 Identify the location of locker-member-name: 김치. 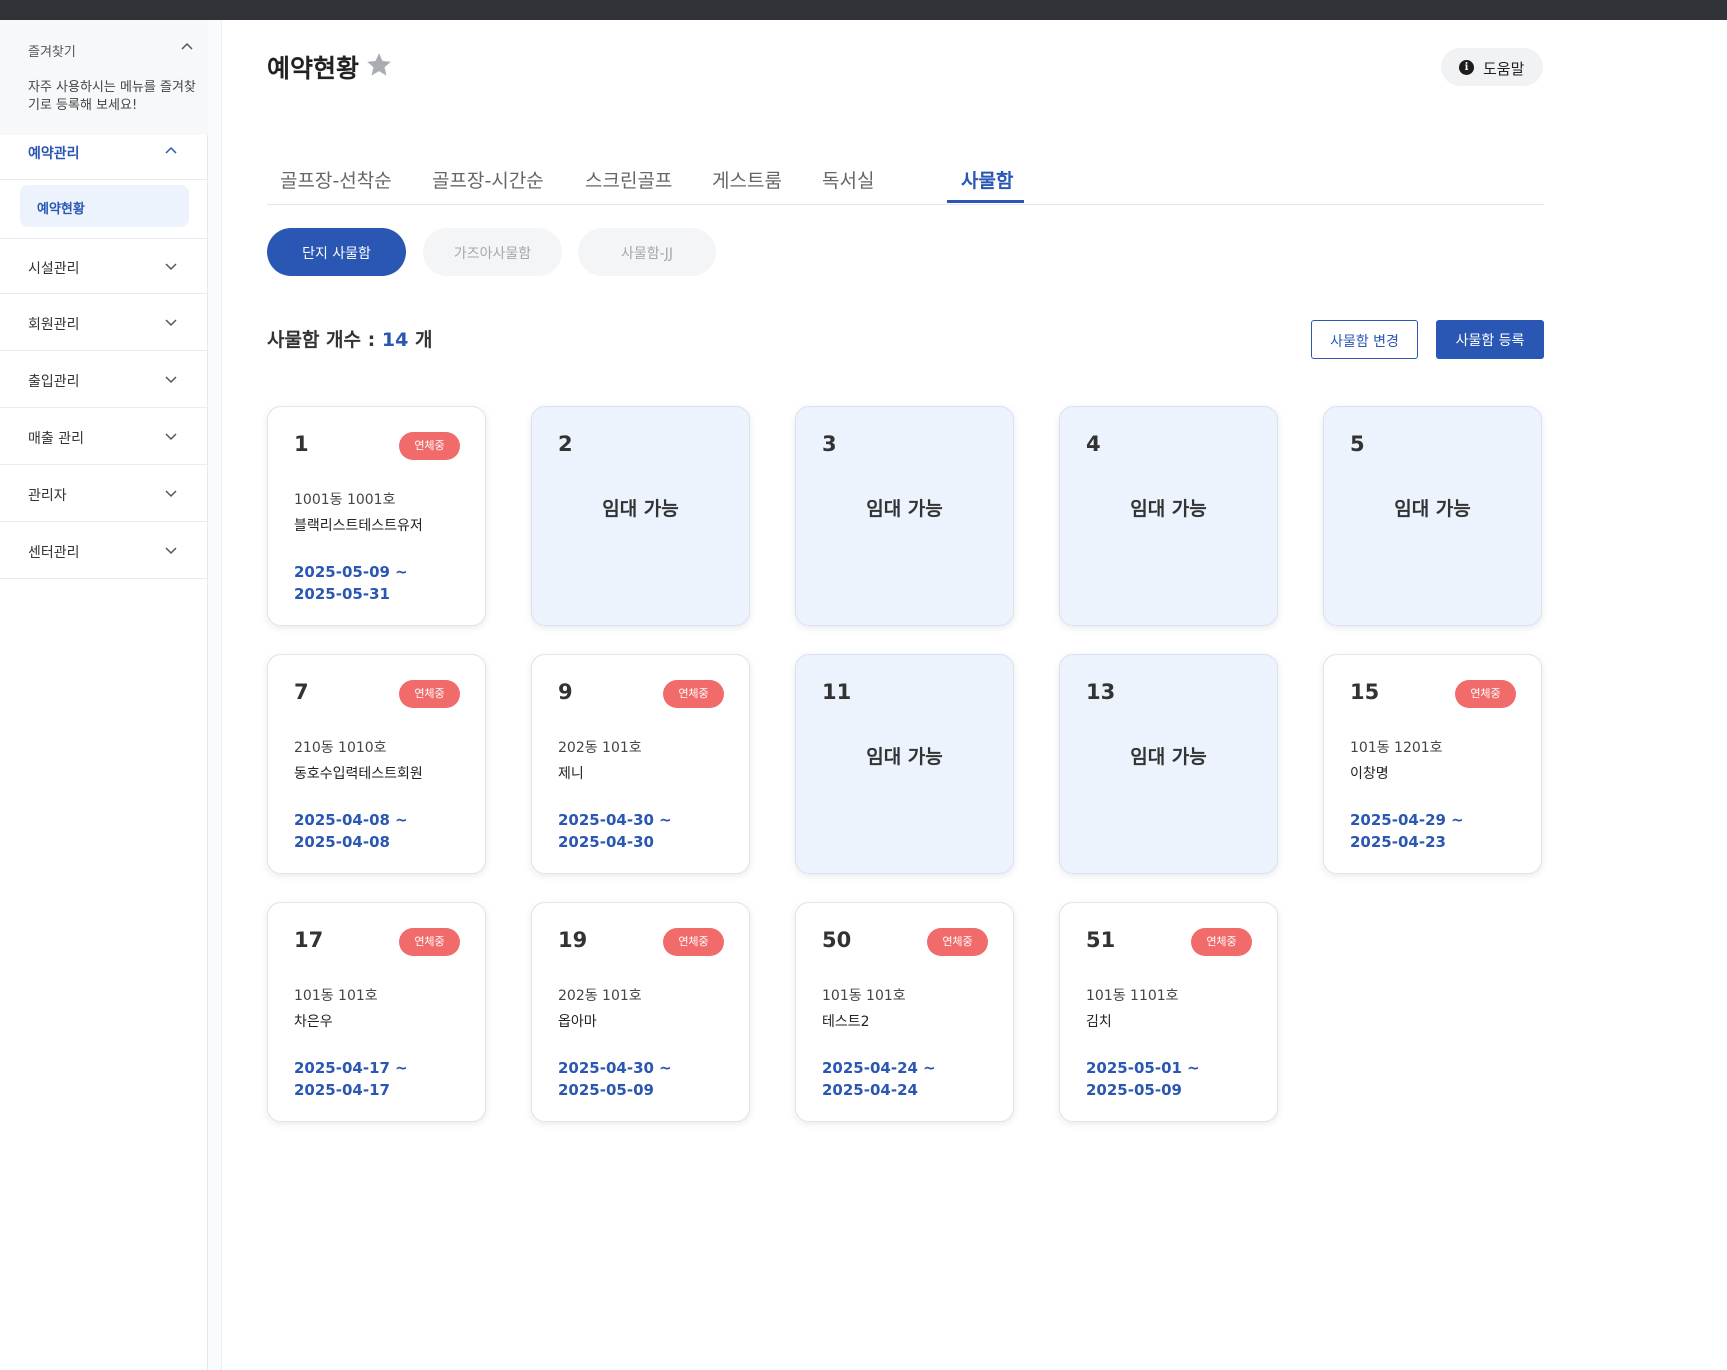
(1099, 1022).